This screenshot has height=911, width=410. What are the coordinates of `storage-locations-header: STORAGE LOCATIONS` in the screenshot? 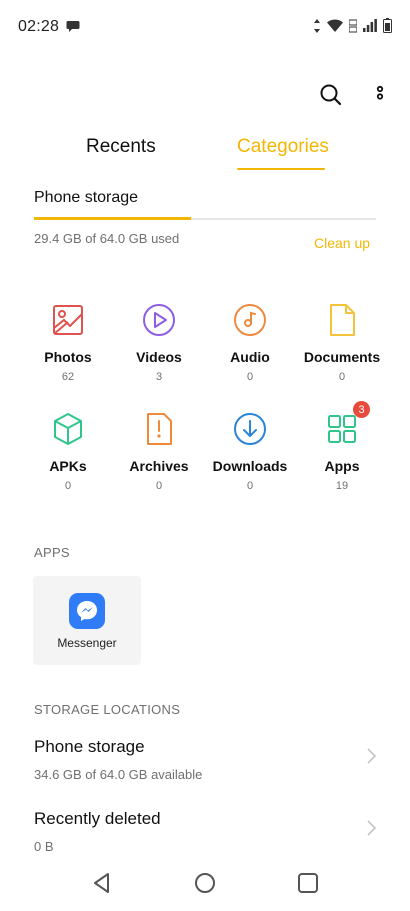 It's located at (107, 709).